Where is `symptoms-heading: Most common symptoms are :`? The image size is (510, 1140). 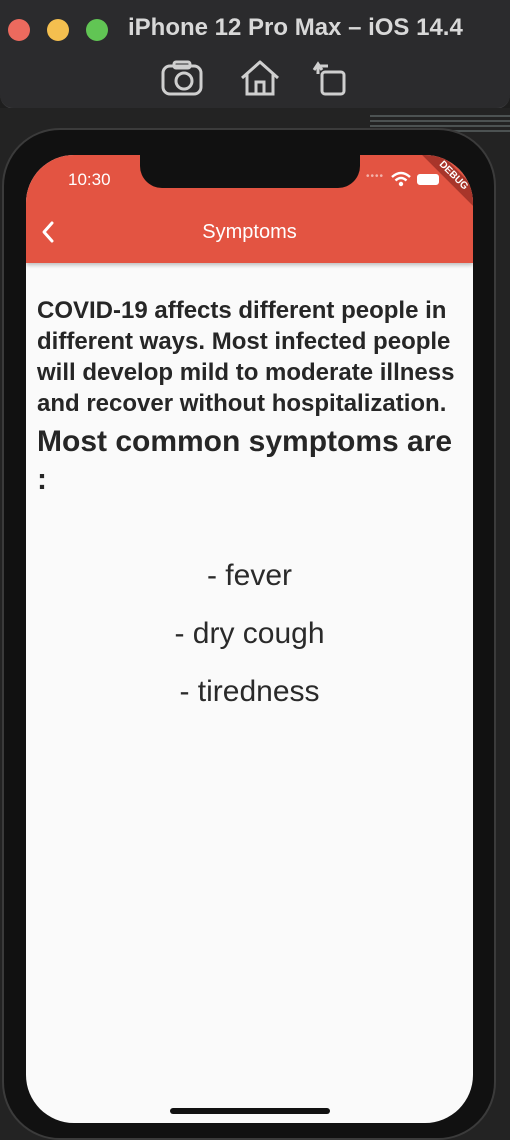
symptoms-heading: Most common symptoms are : is located at coordinates (245, 460).